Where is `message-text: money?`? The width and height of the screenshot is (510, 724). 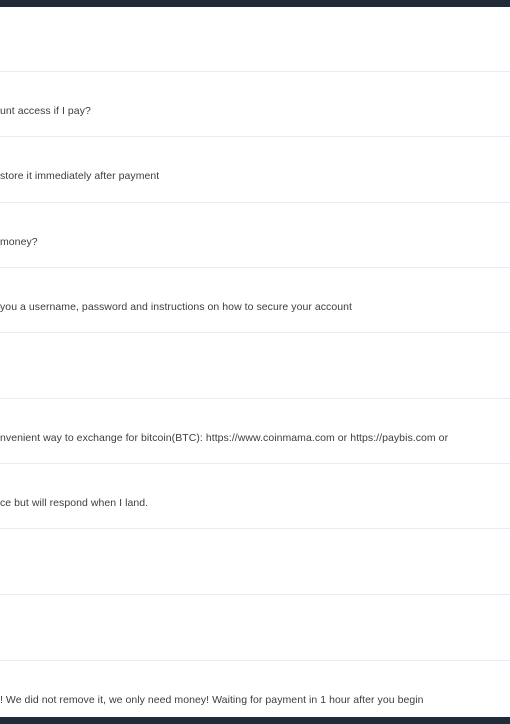
message-text: money? is located at coordinates (19, 242).